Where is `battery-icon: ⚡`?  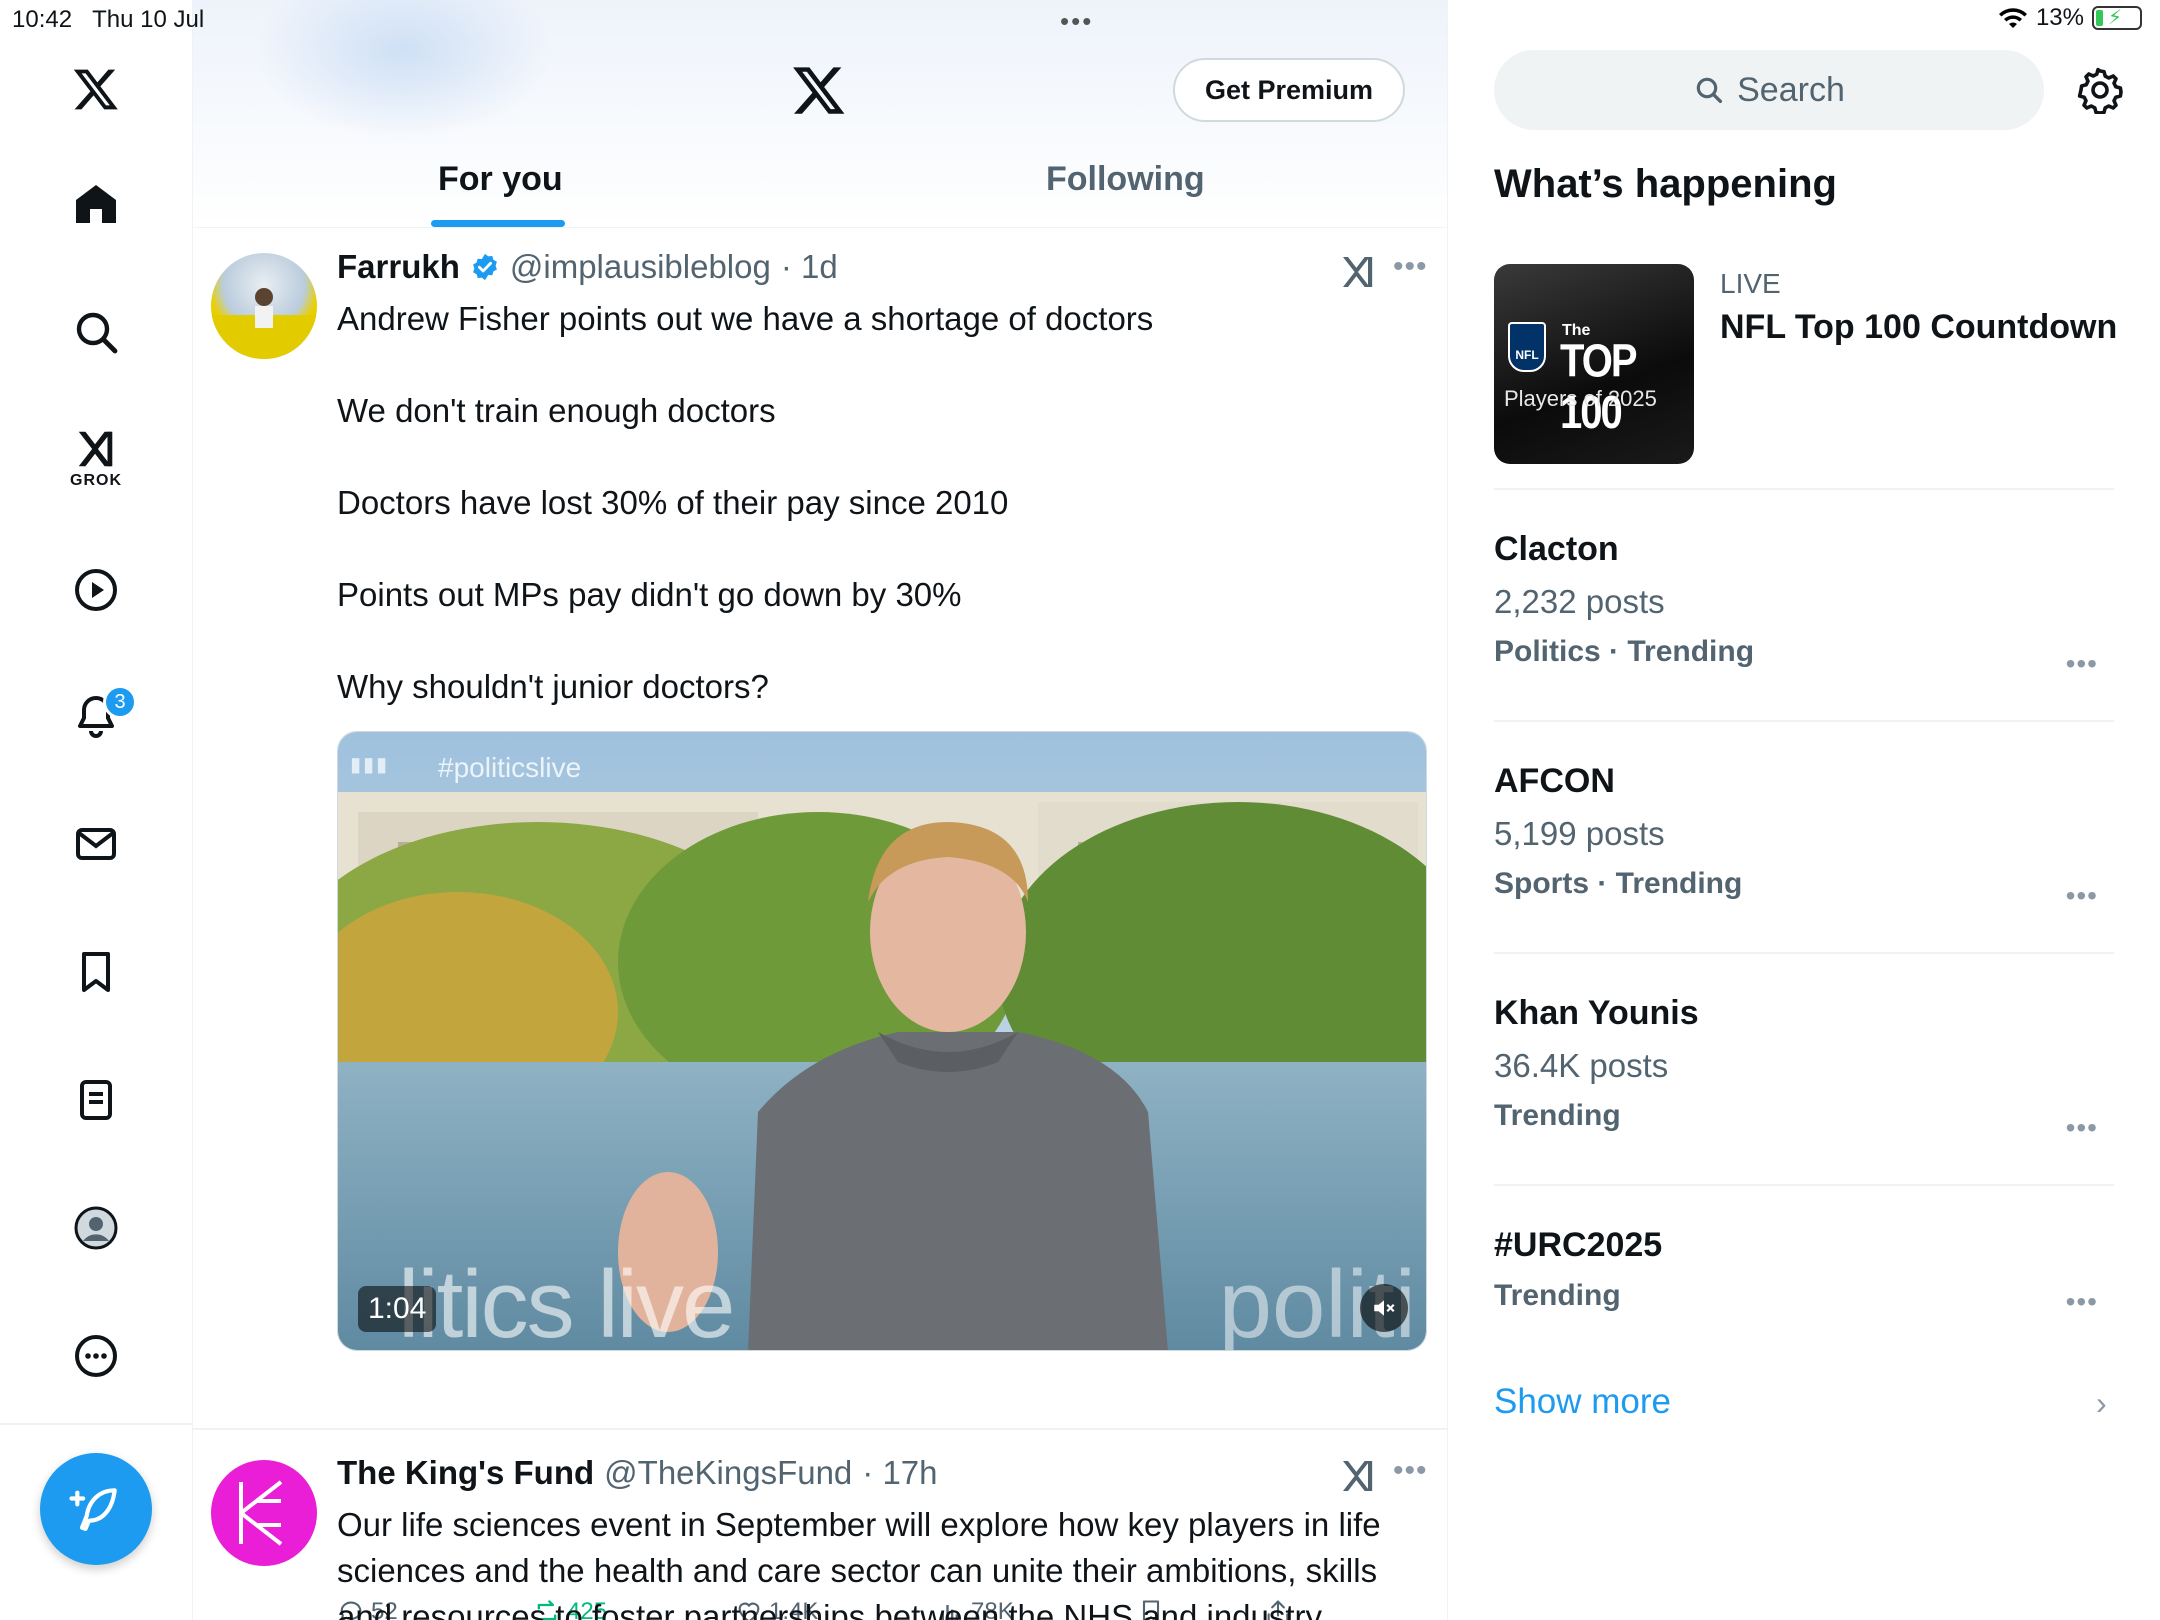 battery-icon: ⚡ is located at coordinates (2117, 18).